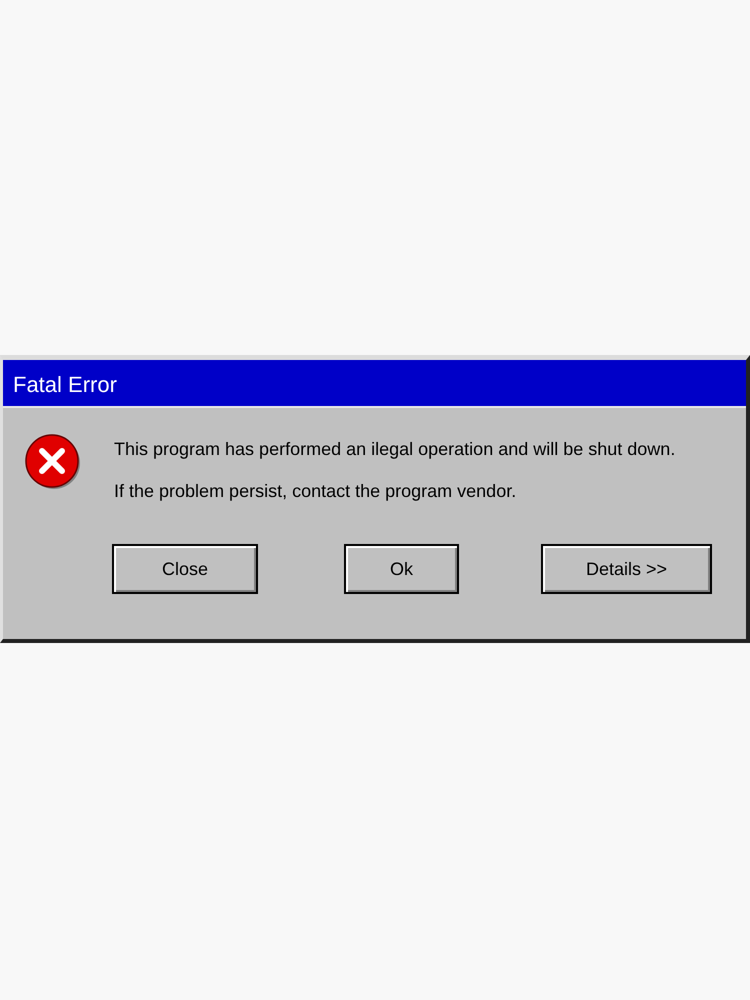 The width and height of the screenshot is (750, 1000). I want to click on message-text: If the problem persist, contact the program vendor., so click(316, 491).